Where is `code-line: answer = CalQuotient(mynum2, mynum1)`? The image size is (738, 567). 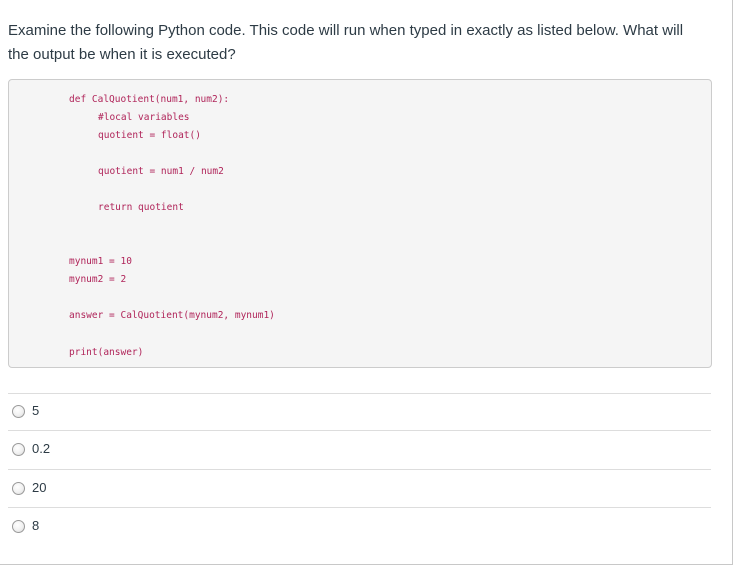
code-line: answer = CalQuotient(mynum2, mynum1) is located at coordinates (172, 315).